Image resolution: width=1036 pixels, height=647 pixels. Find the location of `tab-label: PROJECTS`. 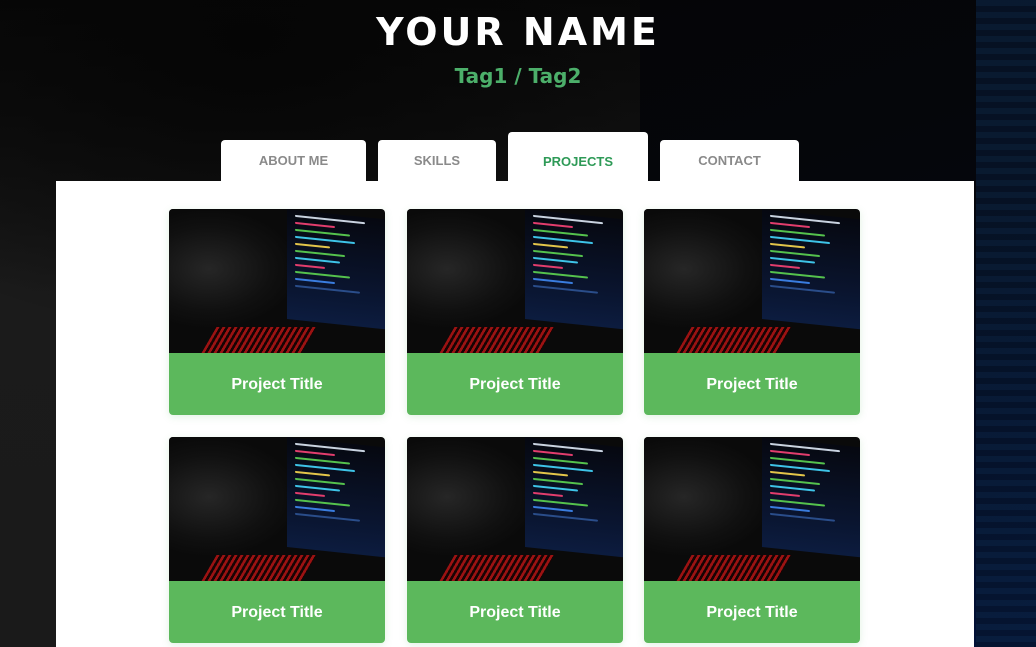

tab-label: PROJECTS is located at coordinates (578, 161).